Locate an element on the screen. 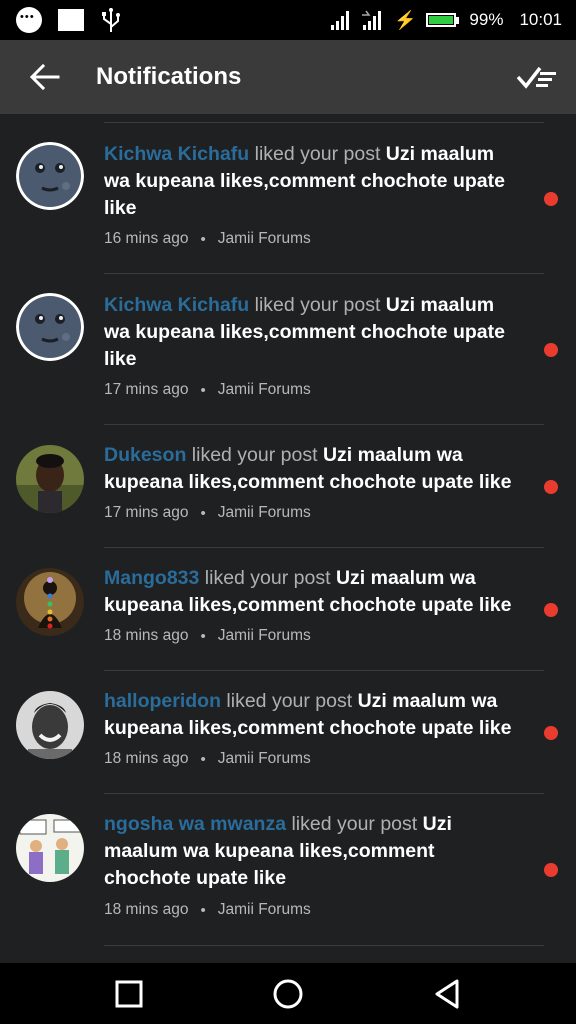 The image size is (576, 1024). battery-percent: 99% is located at coordinates (486, 19).